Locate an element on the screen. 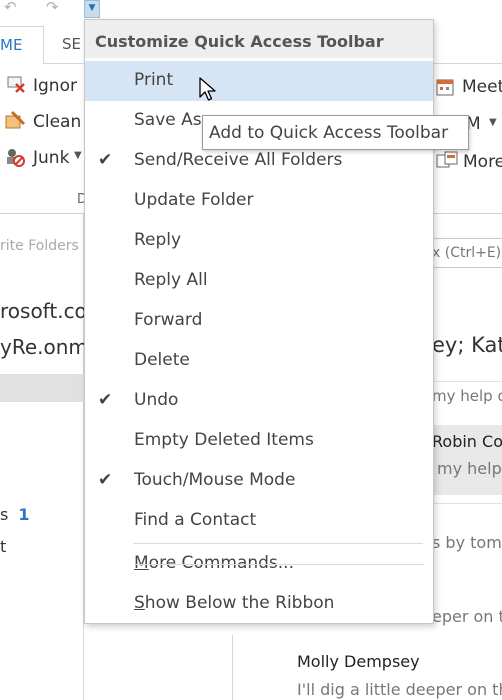 The height and width of the screenshot is (700, 502). more-button: More is located at coordinates (482, 162).